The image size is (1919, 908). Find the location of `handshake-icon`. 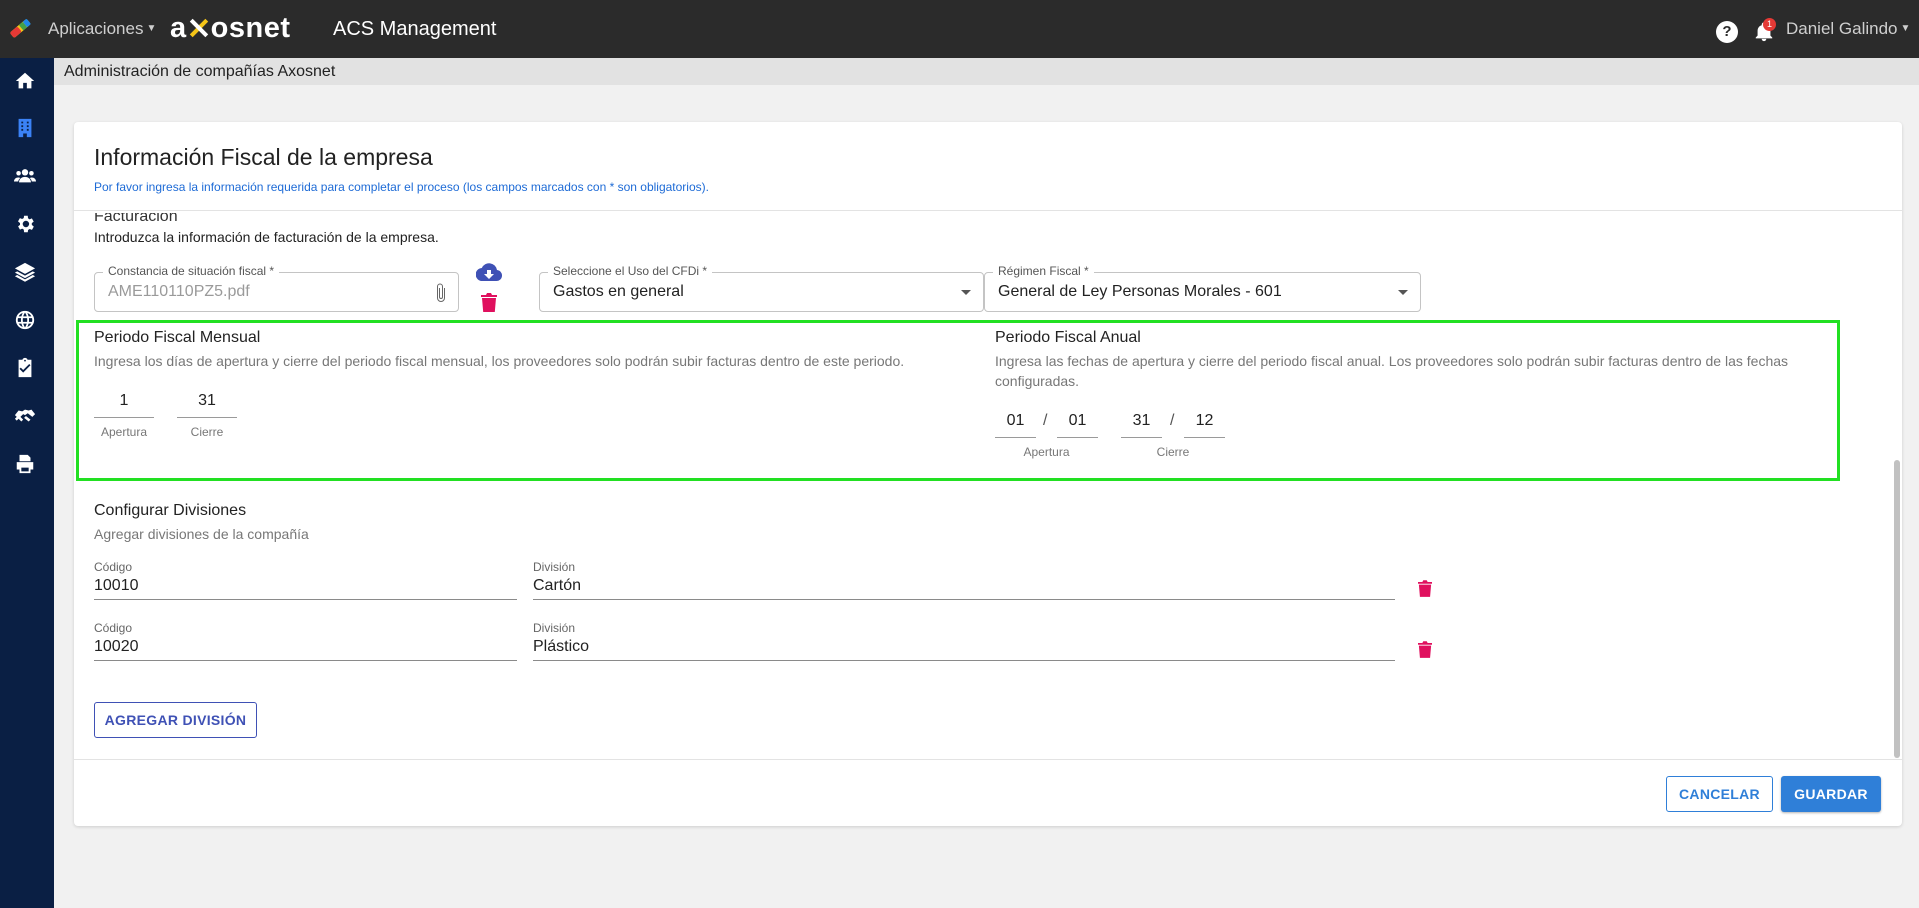

handshake-icon is located at coordinates (25, 416).